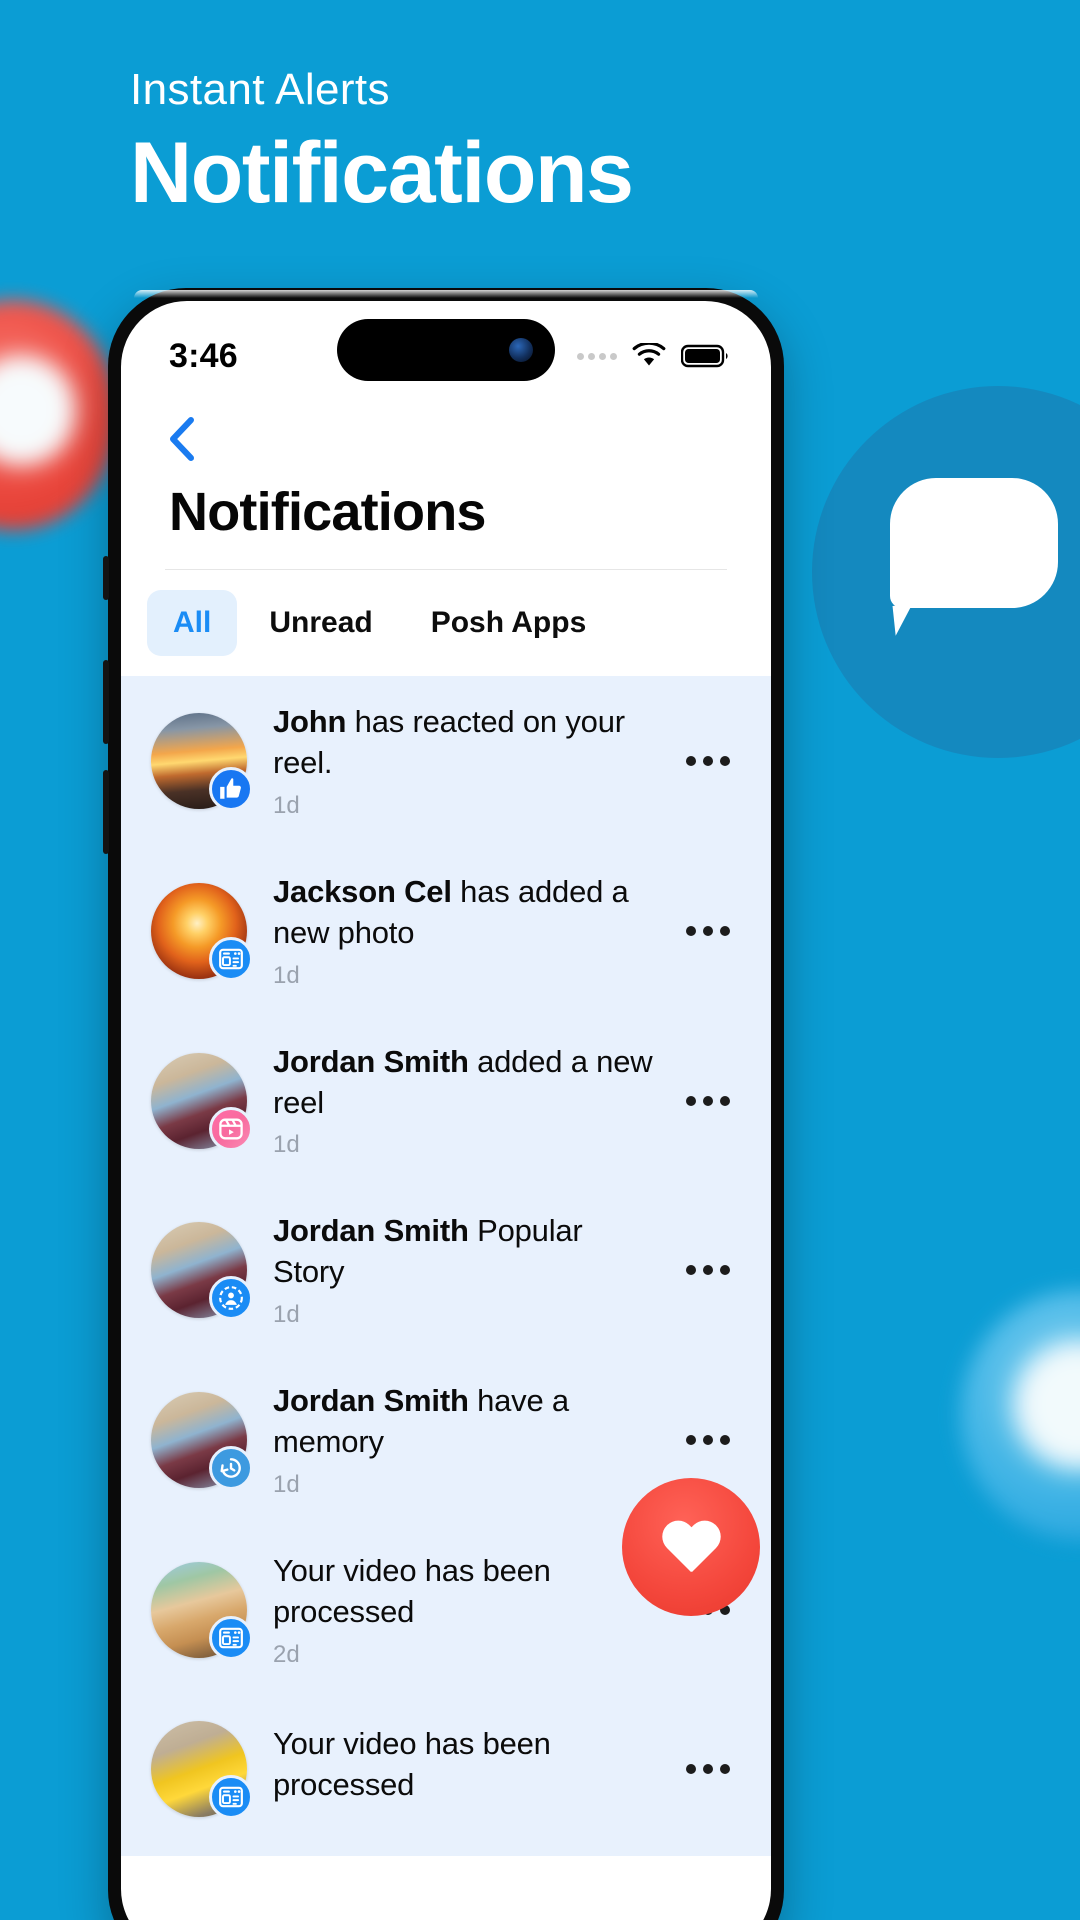 This screenshot has width=1080, height=1920. I want to click on promo-headline: Instant Alerts Notifications, so click(382, 143).